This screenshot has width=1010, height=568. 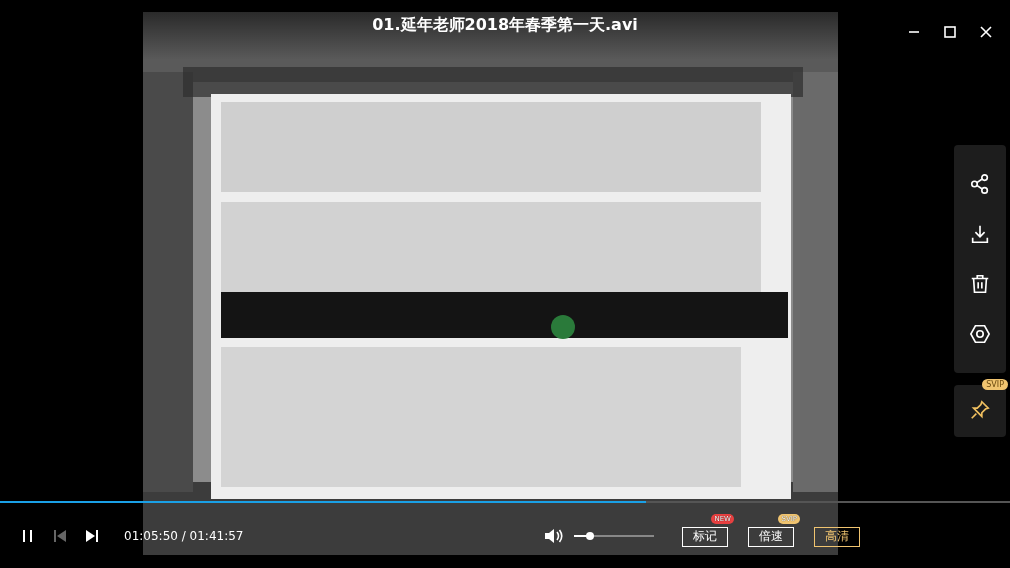 I want to click on close-icon, so click(x=986, y=32).